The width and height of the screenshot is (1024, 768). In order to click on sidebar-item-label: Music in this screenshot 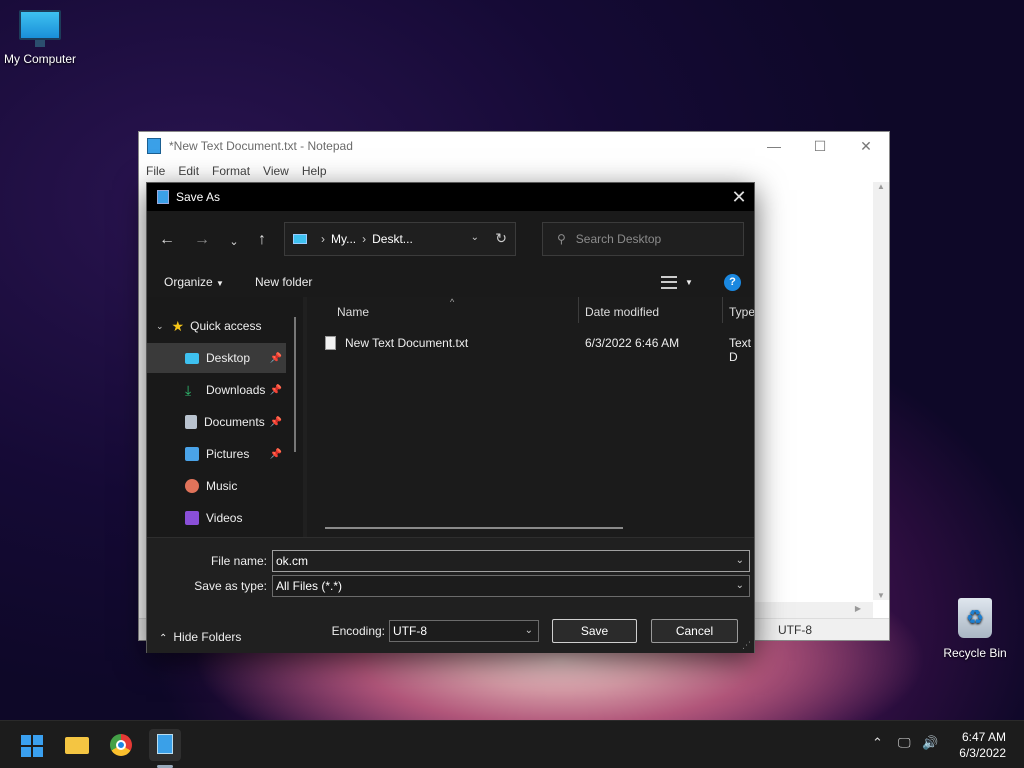, I will do `click(222, 486)`.